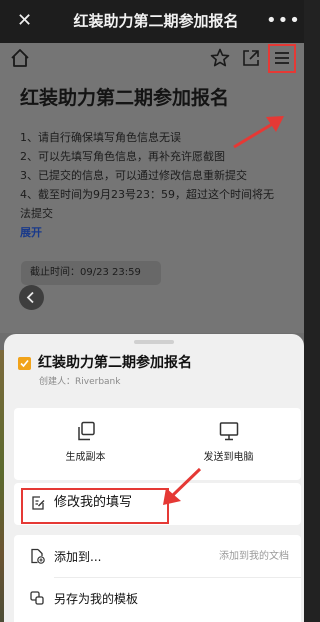 This screenshot has height=622, width=320. What do you see at coordinates (20, 58) in the screenshot?
I see `home-icon` at bounding box center [20, 58].